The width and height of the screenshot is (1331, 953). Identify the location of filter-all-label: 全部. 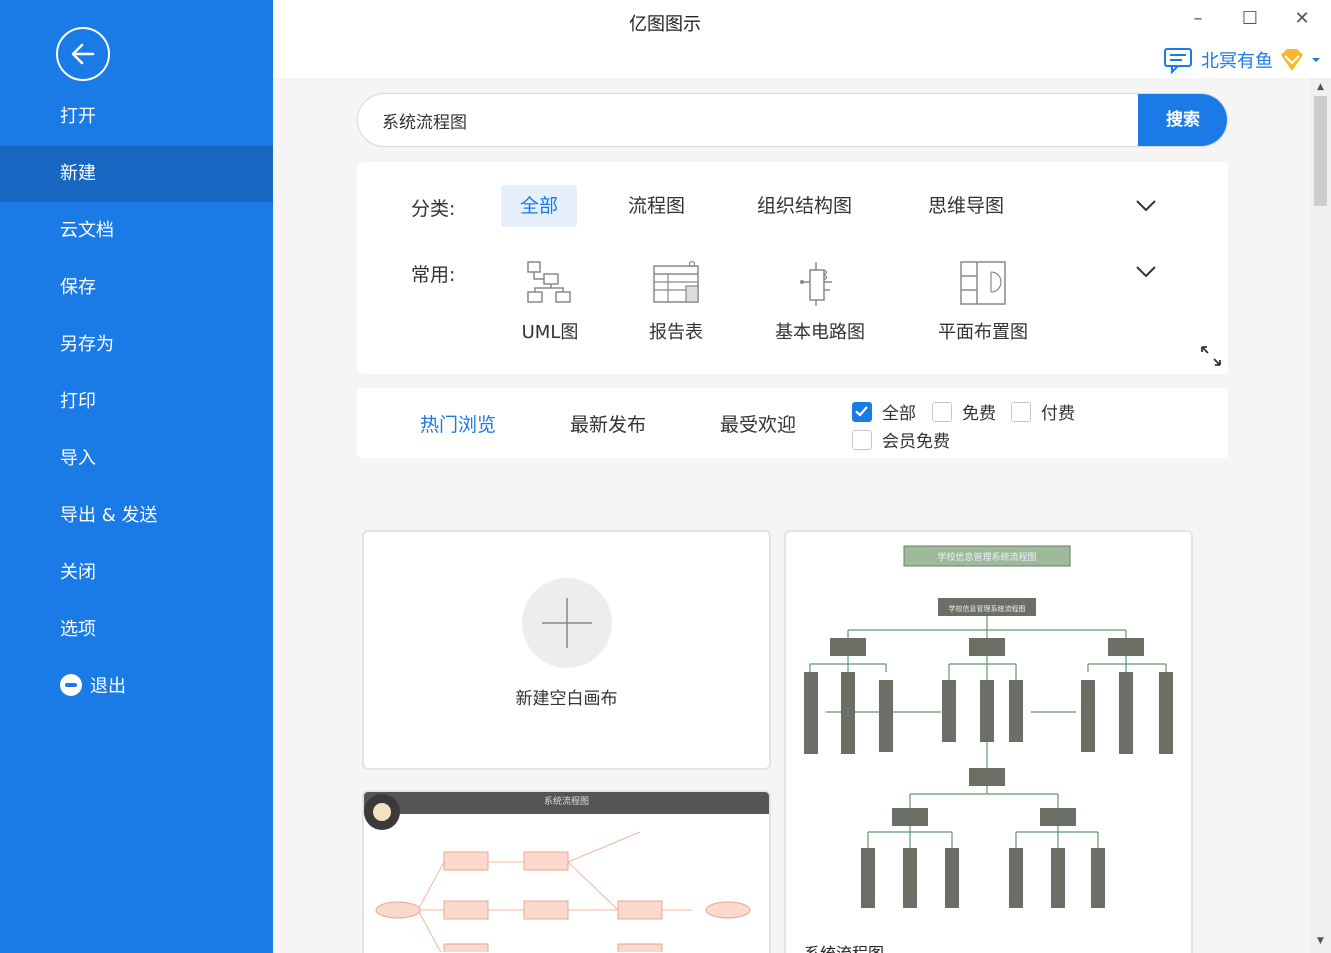
(899, 414).